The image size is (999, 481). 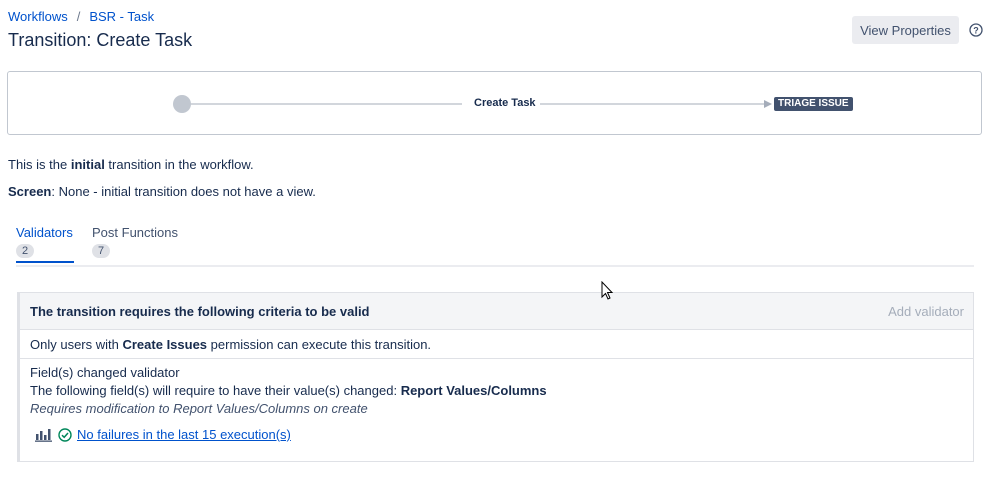 What do you see at coordinates (87, 164) in the screenshot?
I see `initial-keyword: initial` at bounding box center [87, 164].